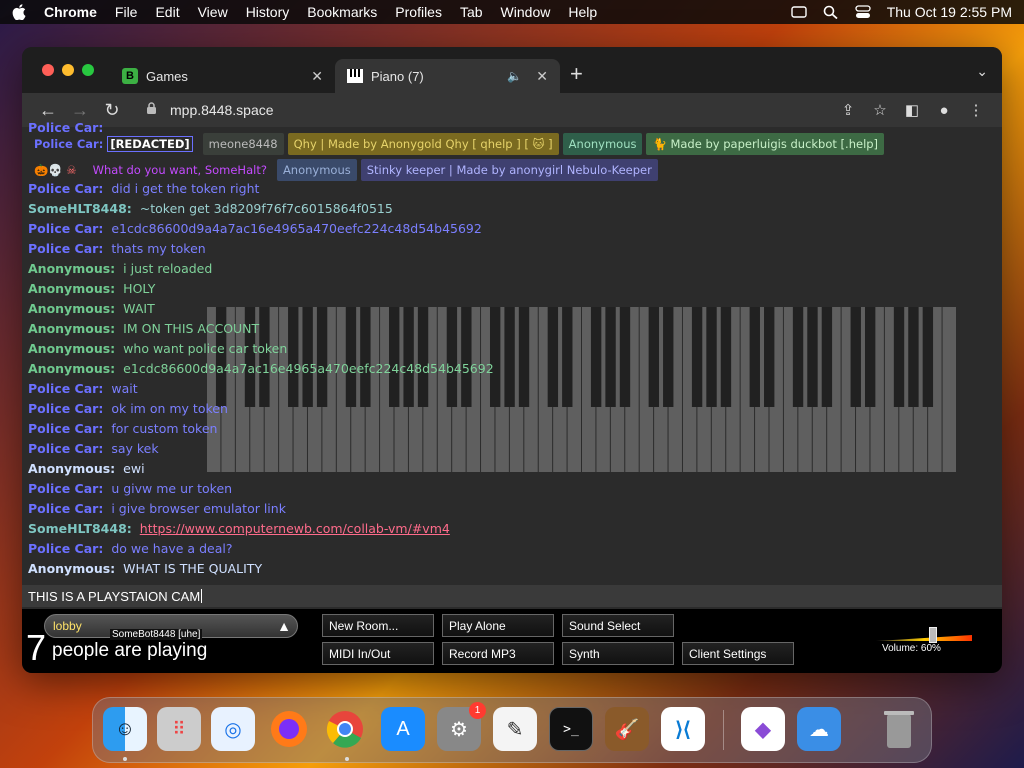 The height and width of the screenshot is (768, 1024). I want to click on menu-view: View, so click(213, 12).